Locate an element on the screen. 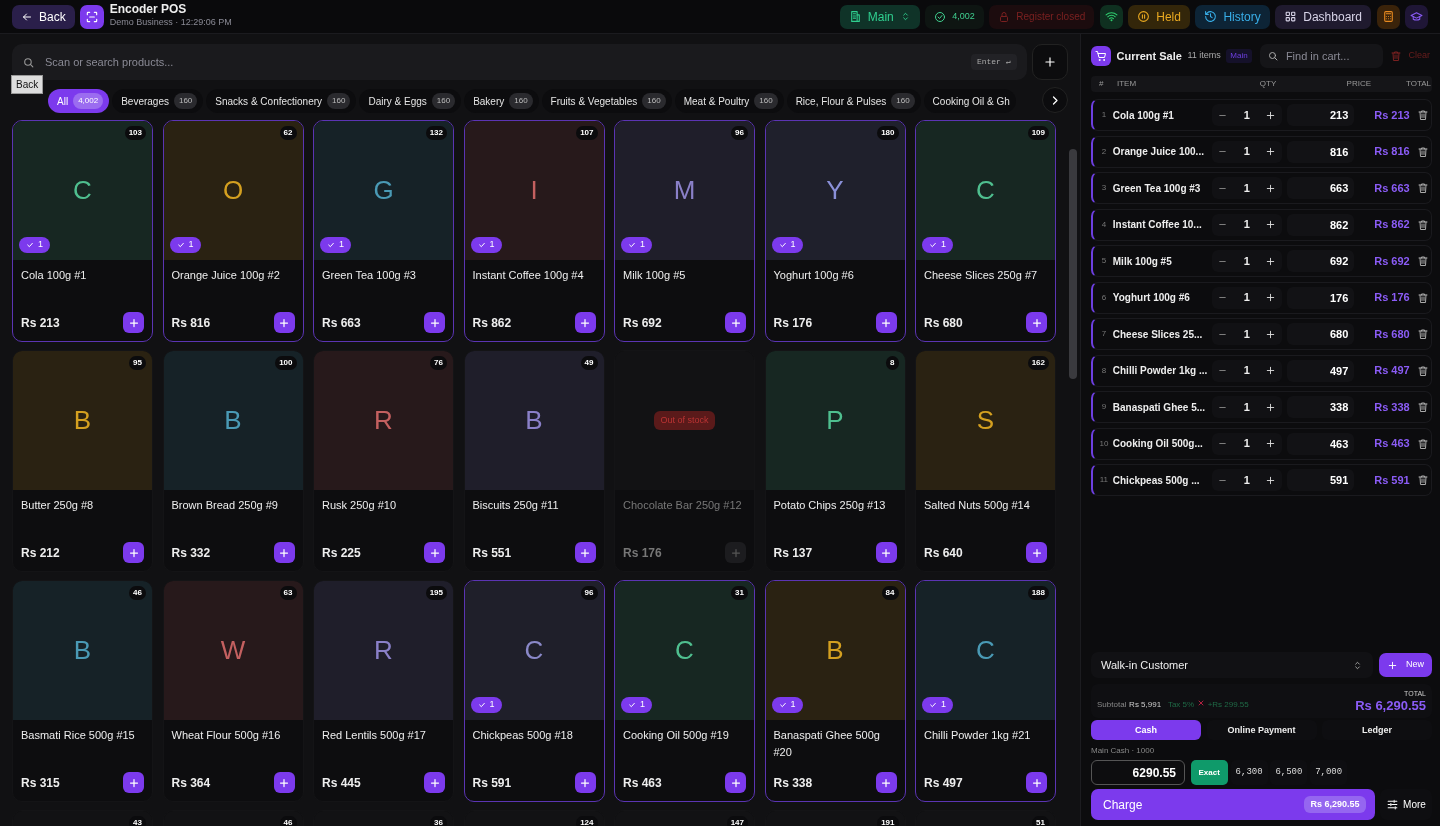 The image size is (1440, 826). exact-amount-button: Exact is located at coordinates (1209, 772).